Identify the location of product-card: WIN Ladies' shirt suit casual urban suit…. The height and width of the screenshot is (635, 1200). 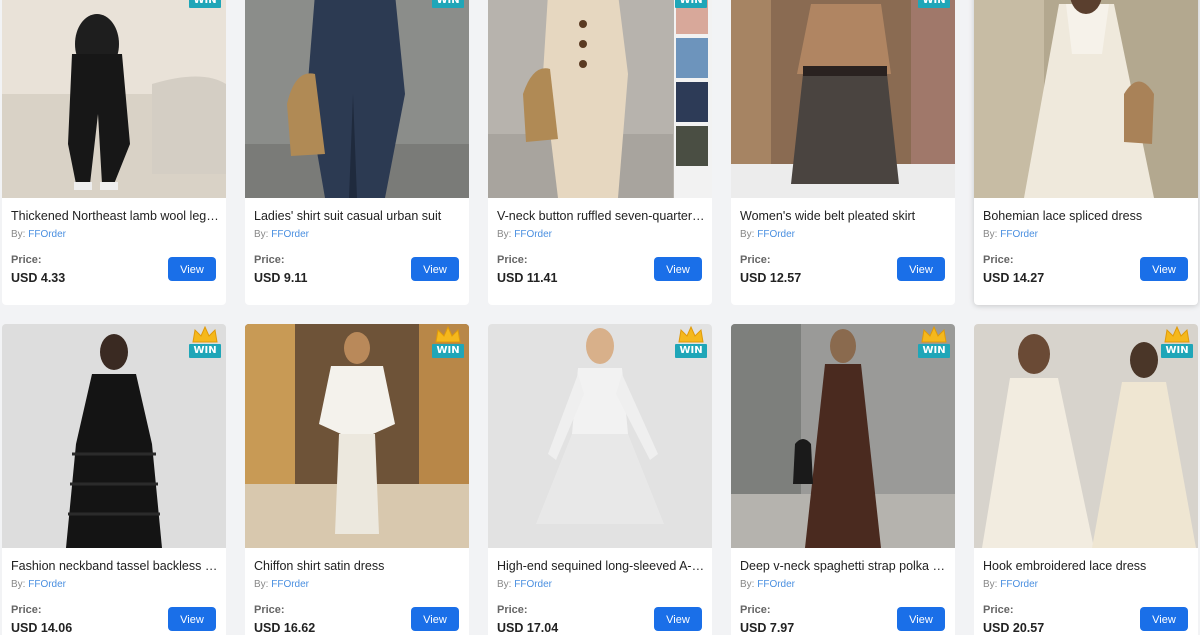
(357, 152).